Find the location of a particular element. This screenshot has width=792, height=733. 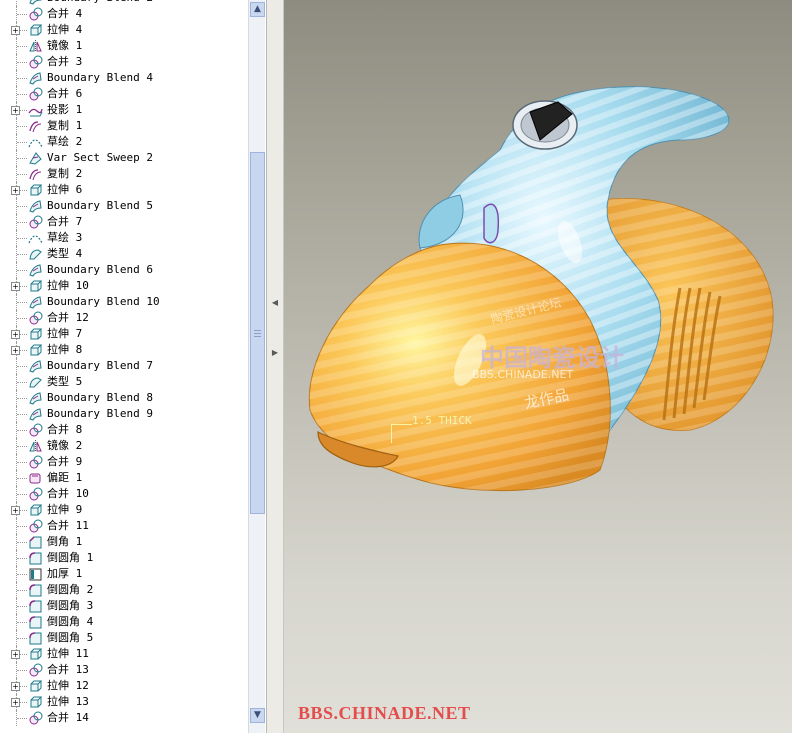

panel-splitter: ◀ ▶ is located at coordinates (275, 366).